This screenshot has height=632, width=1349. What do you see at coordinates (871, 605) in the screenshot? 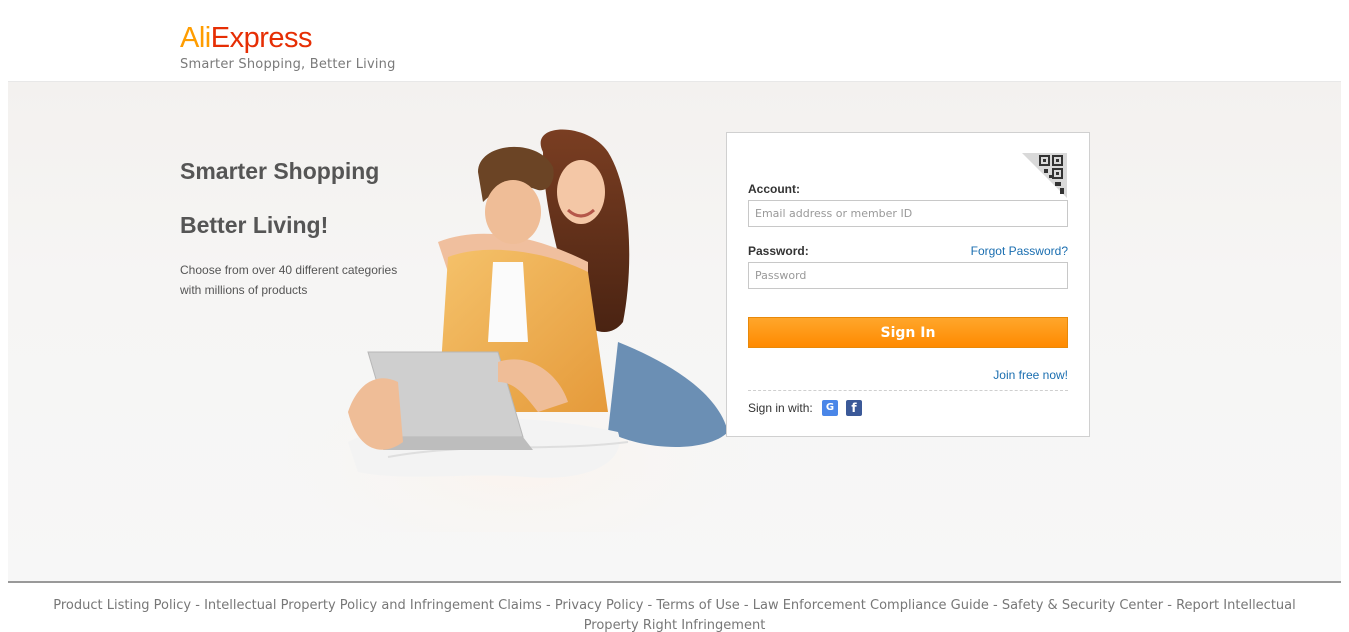
I see `footer-link-law-enforcement: Law Enforcement Compliance Guide` at bounding box center [871, 605].